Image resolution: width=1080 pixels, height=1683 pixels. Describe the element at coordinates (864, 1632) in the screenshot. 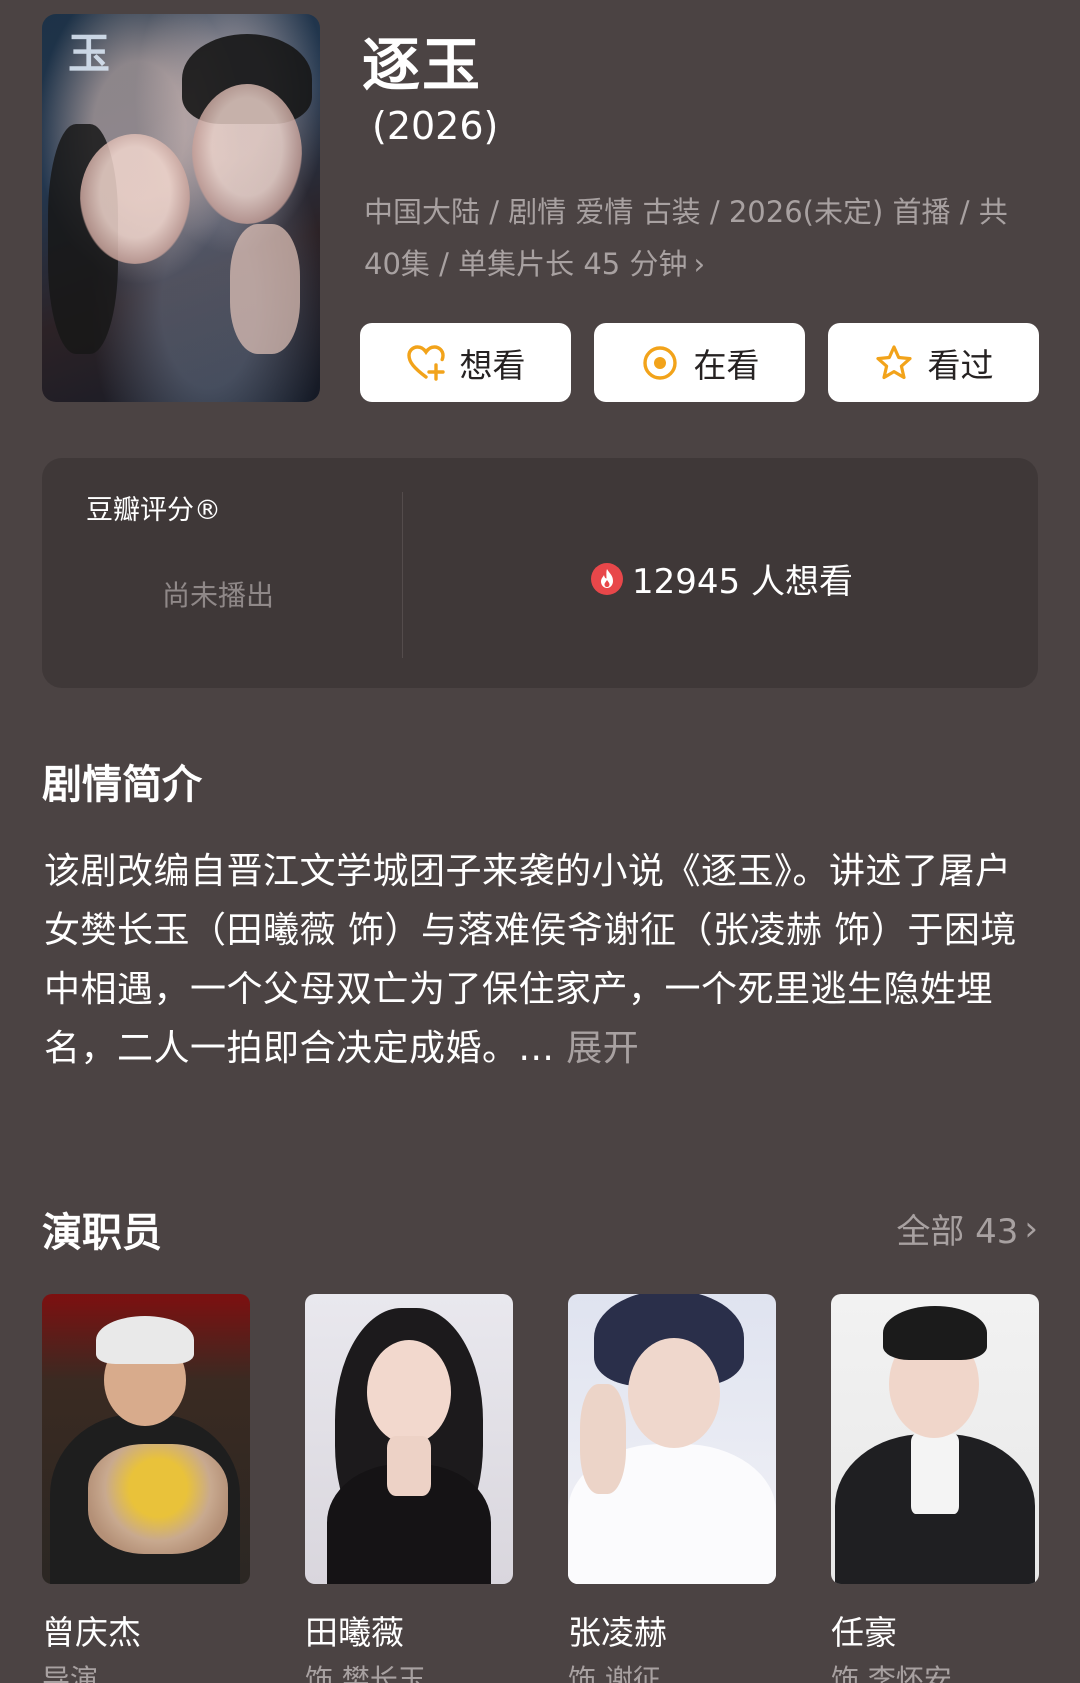

I see `cast-name: 任豪` at that location.